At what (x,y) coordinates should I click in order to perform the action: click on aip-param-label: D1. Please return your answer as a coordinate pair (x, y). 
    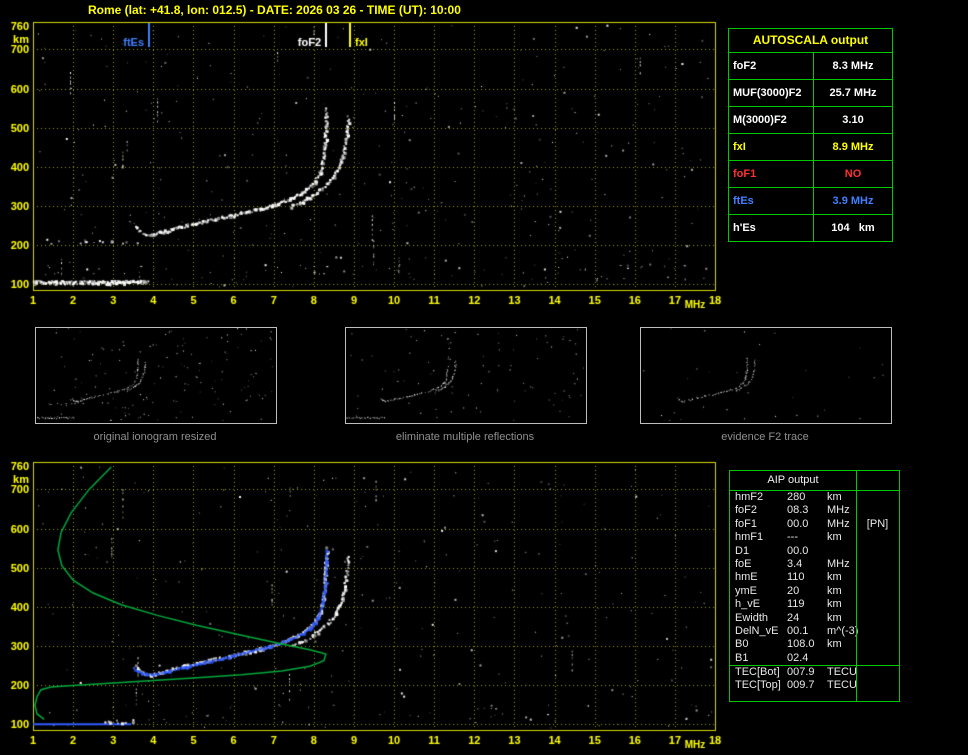
    Looking at the image, I should click on (742, 550).